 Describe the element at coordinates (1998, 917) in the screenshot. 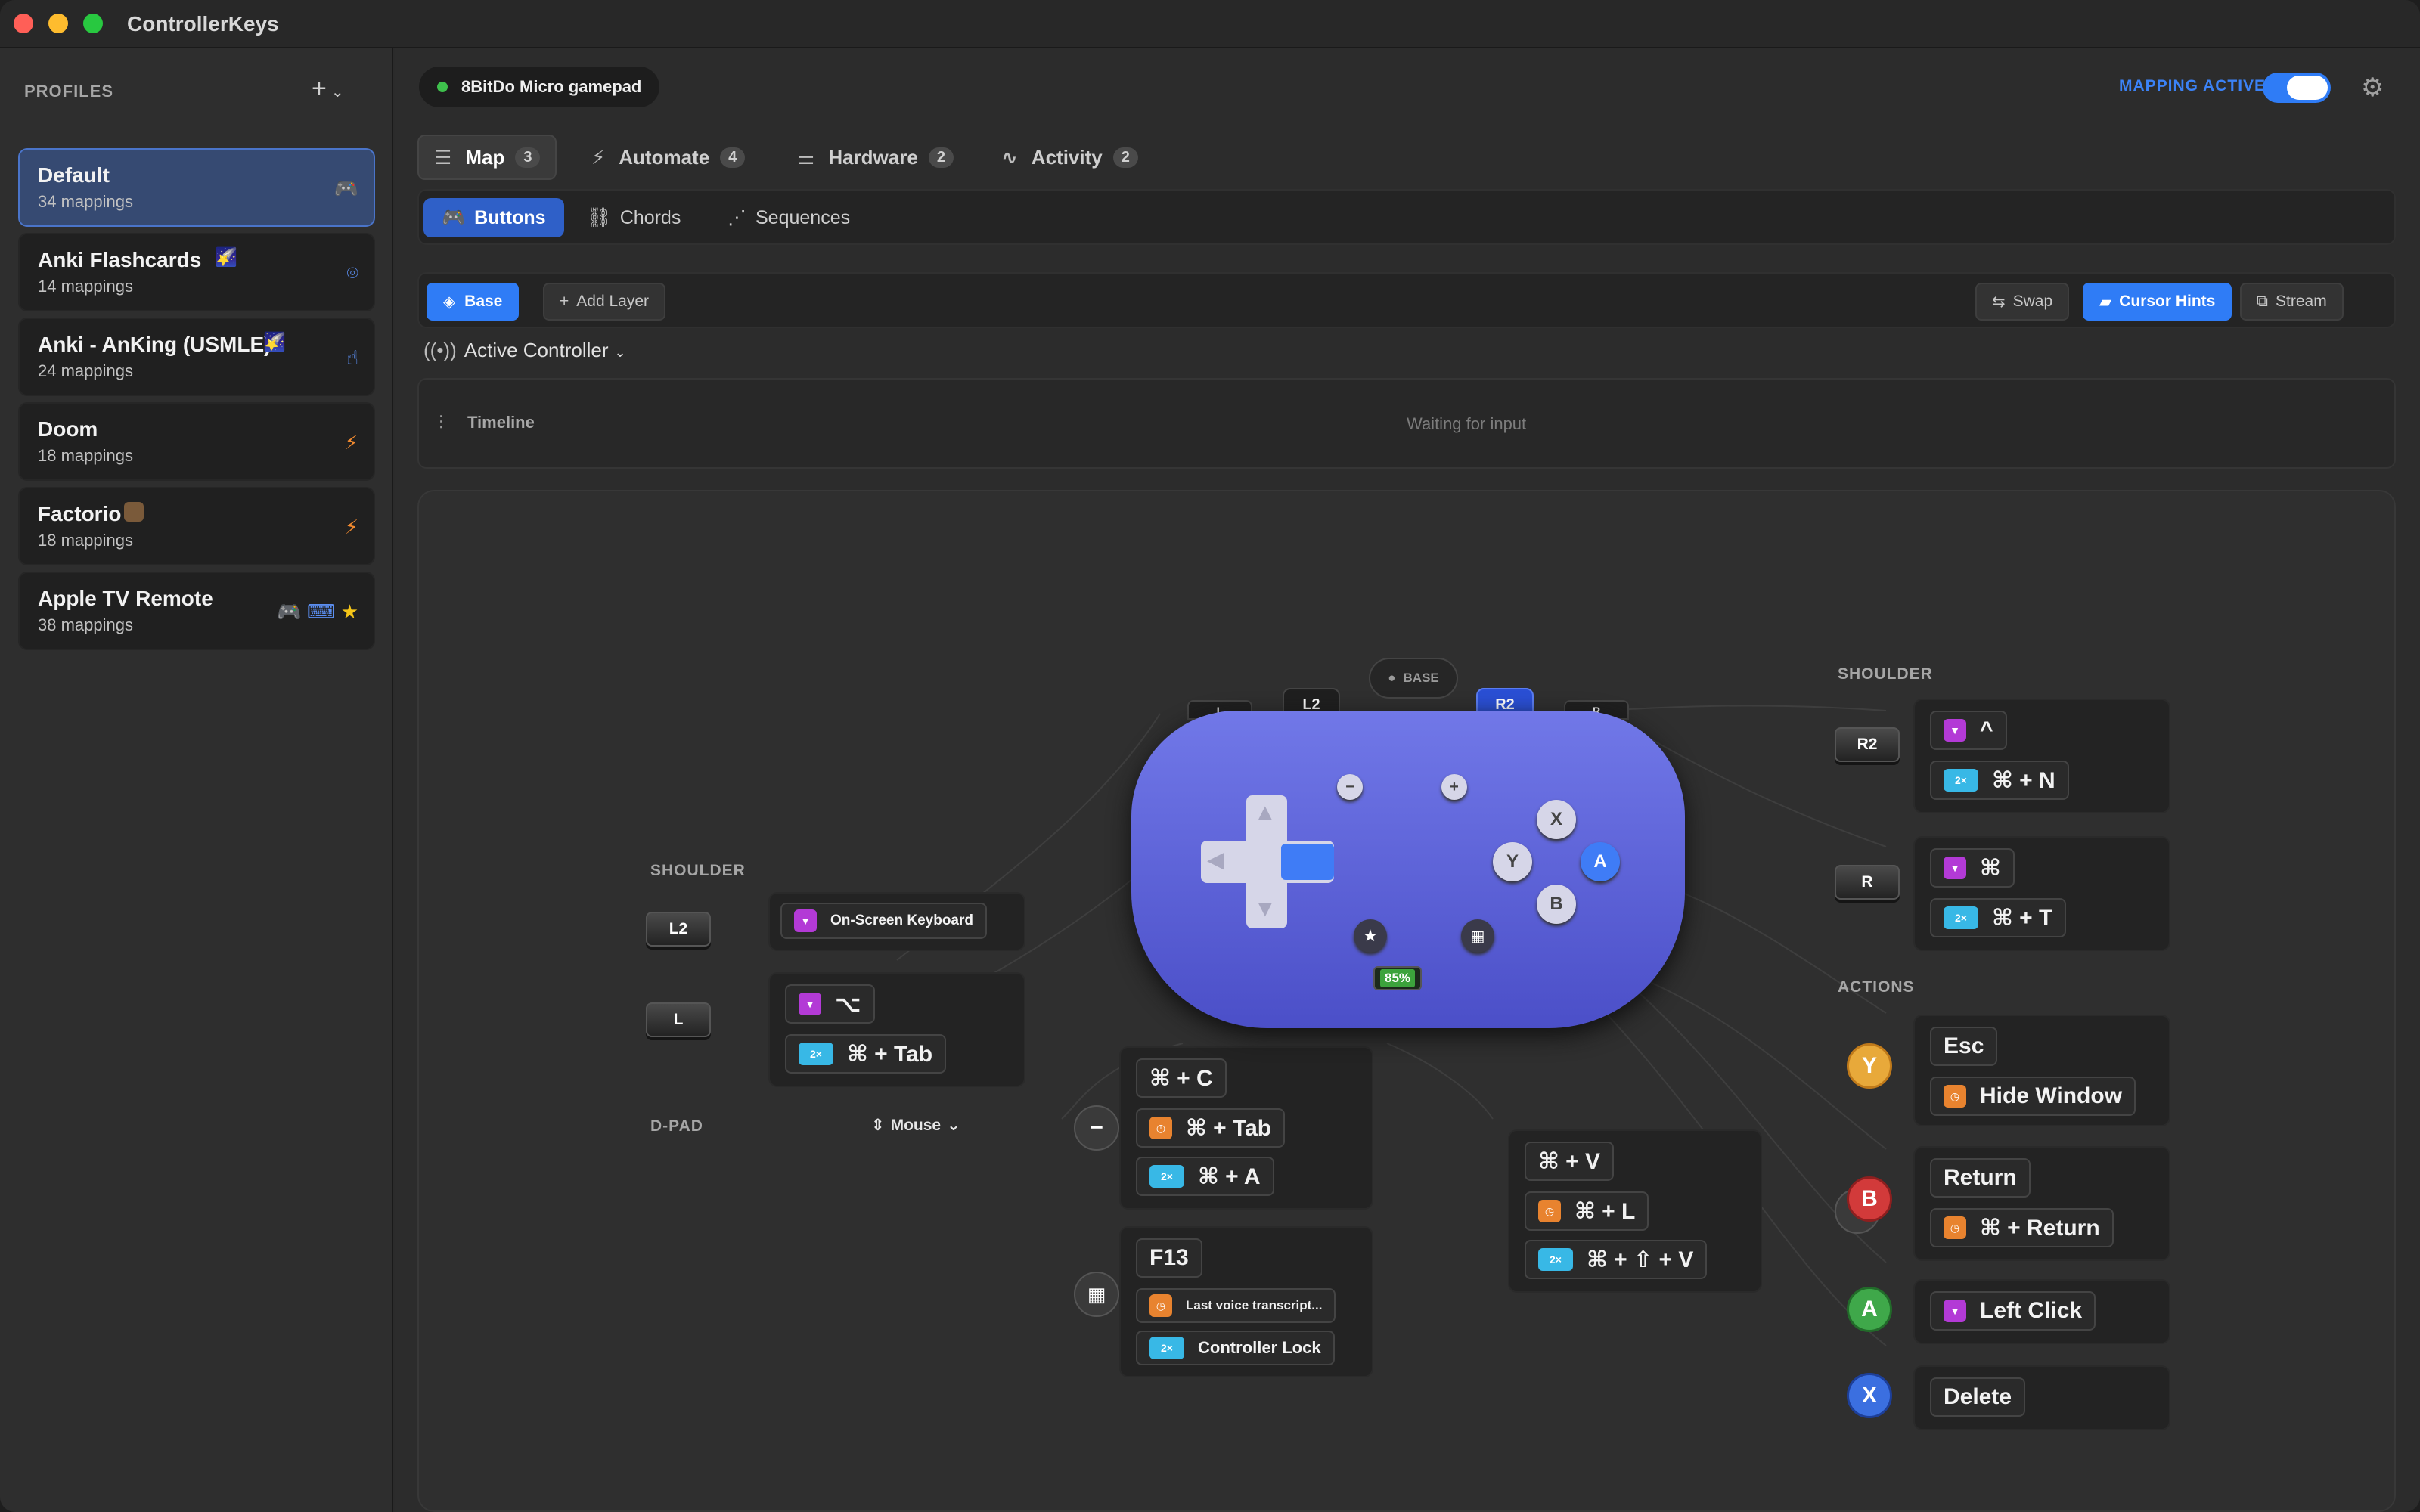

I see `mapping-chip: 2× ⌘ + T` at that location.